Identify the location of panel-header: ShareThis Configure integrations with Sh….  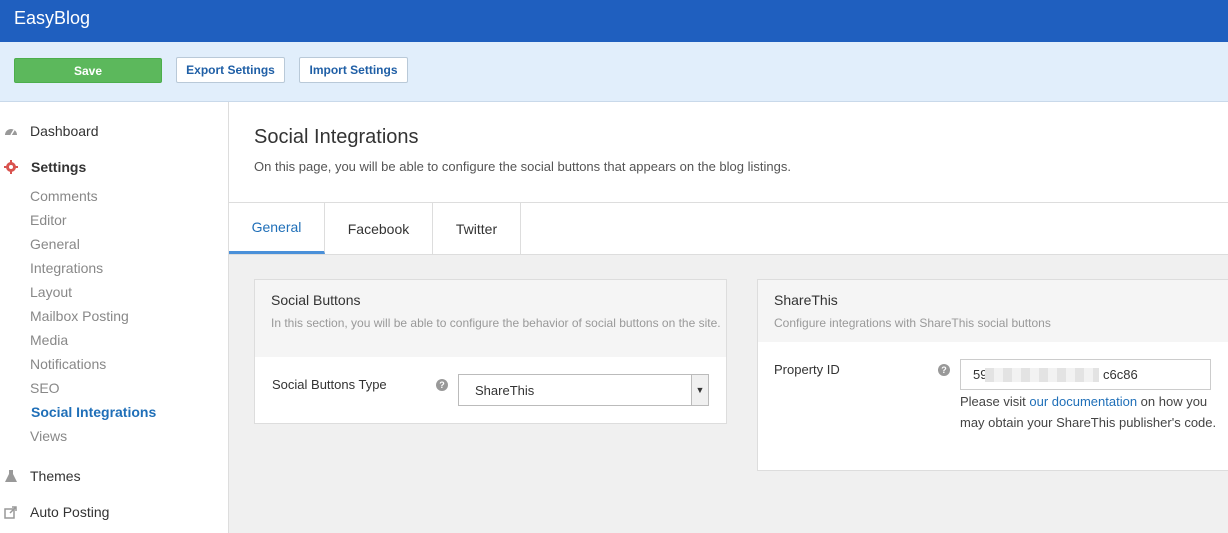
(993, 311).